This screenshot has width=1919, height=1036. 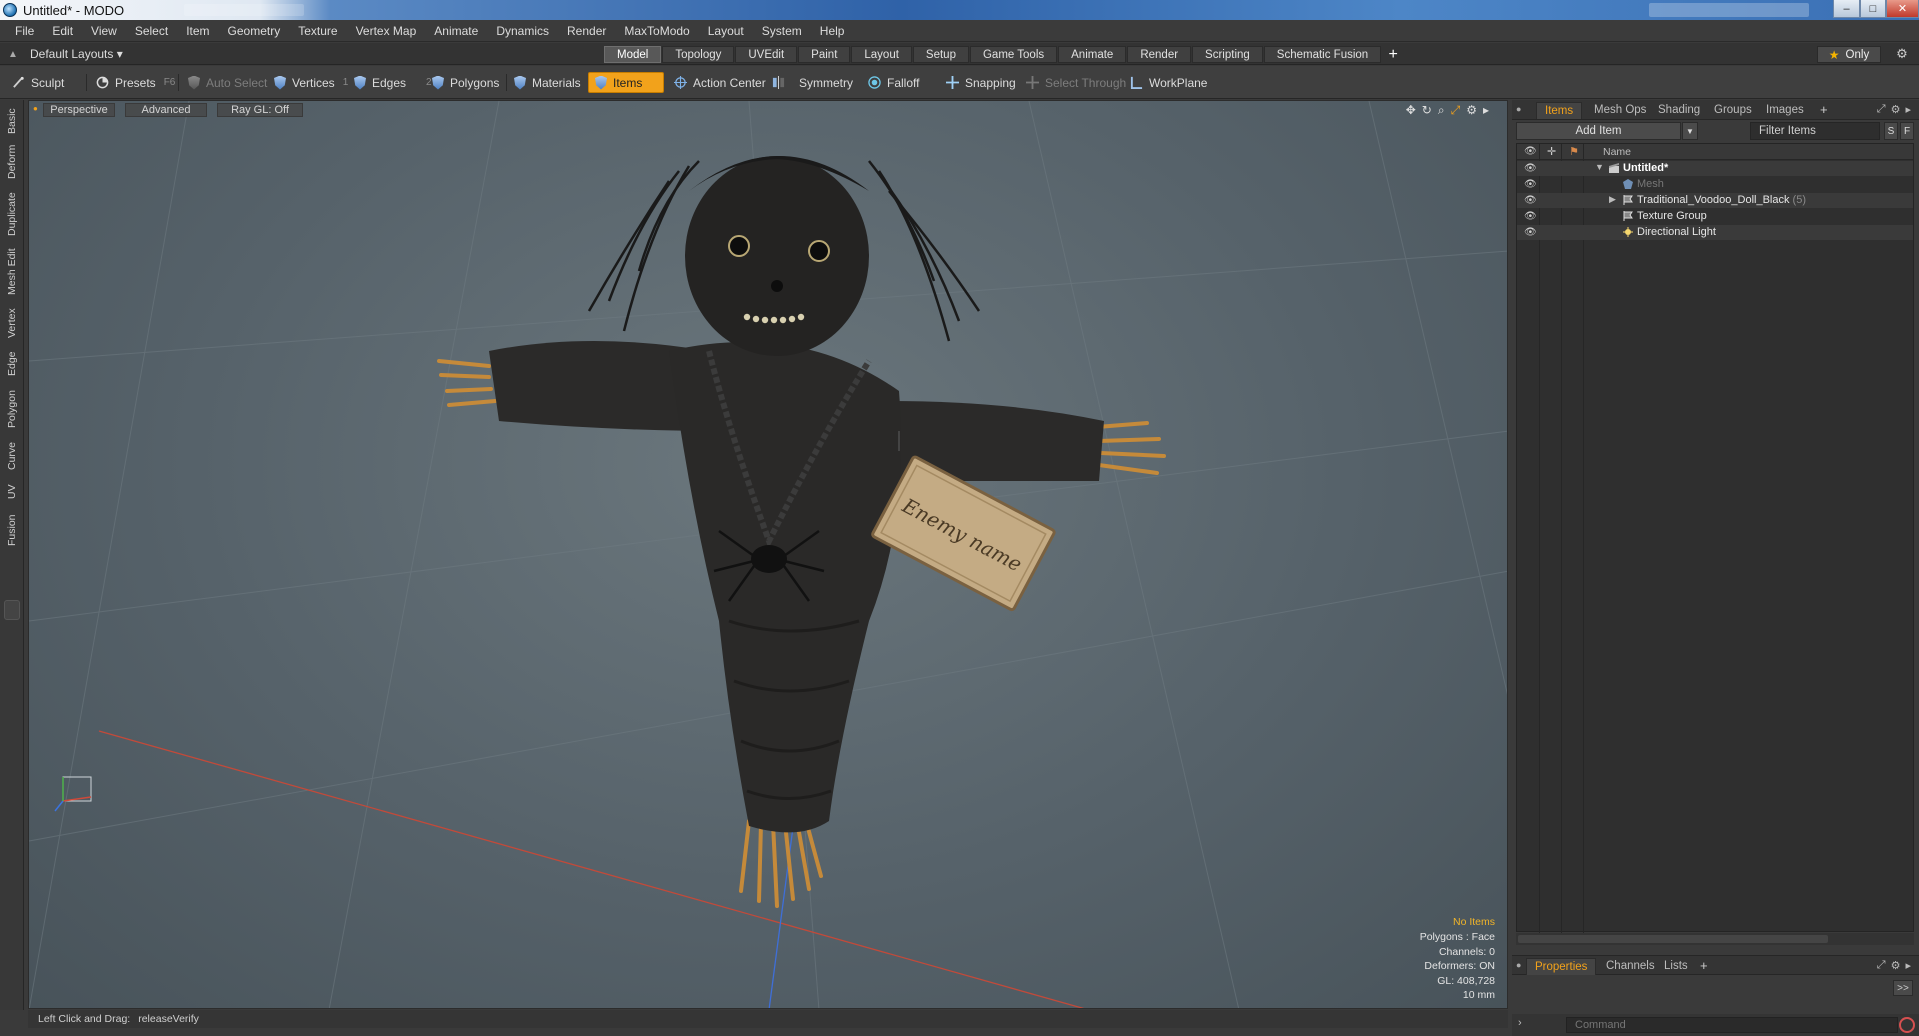 What do you see at coordinates (1599, 167) in the screenshot?
I see `expander-icon: ▼` at bounding box center [1599, 167].